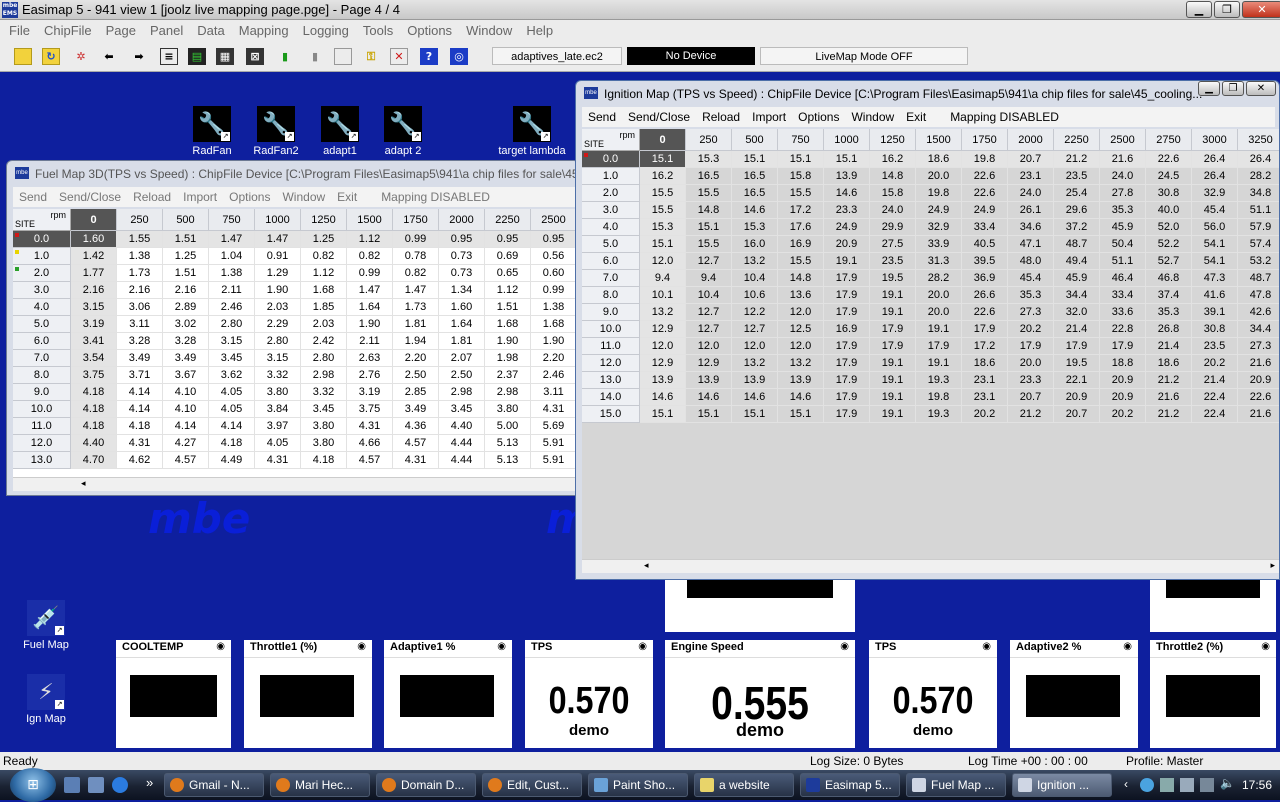 The width and height of the screenshot is (1280, 802). Describe the element at coordinates (140, 358) in the screenshot. I see `map-cell: 3.49` at that location.